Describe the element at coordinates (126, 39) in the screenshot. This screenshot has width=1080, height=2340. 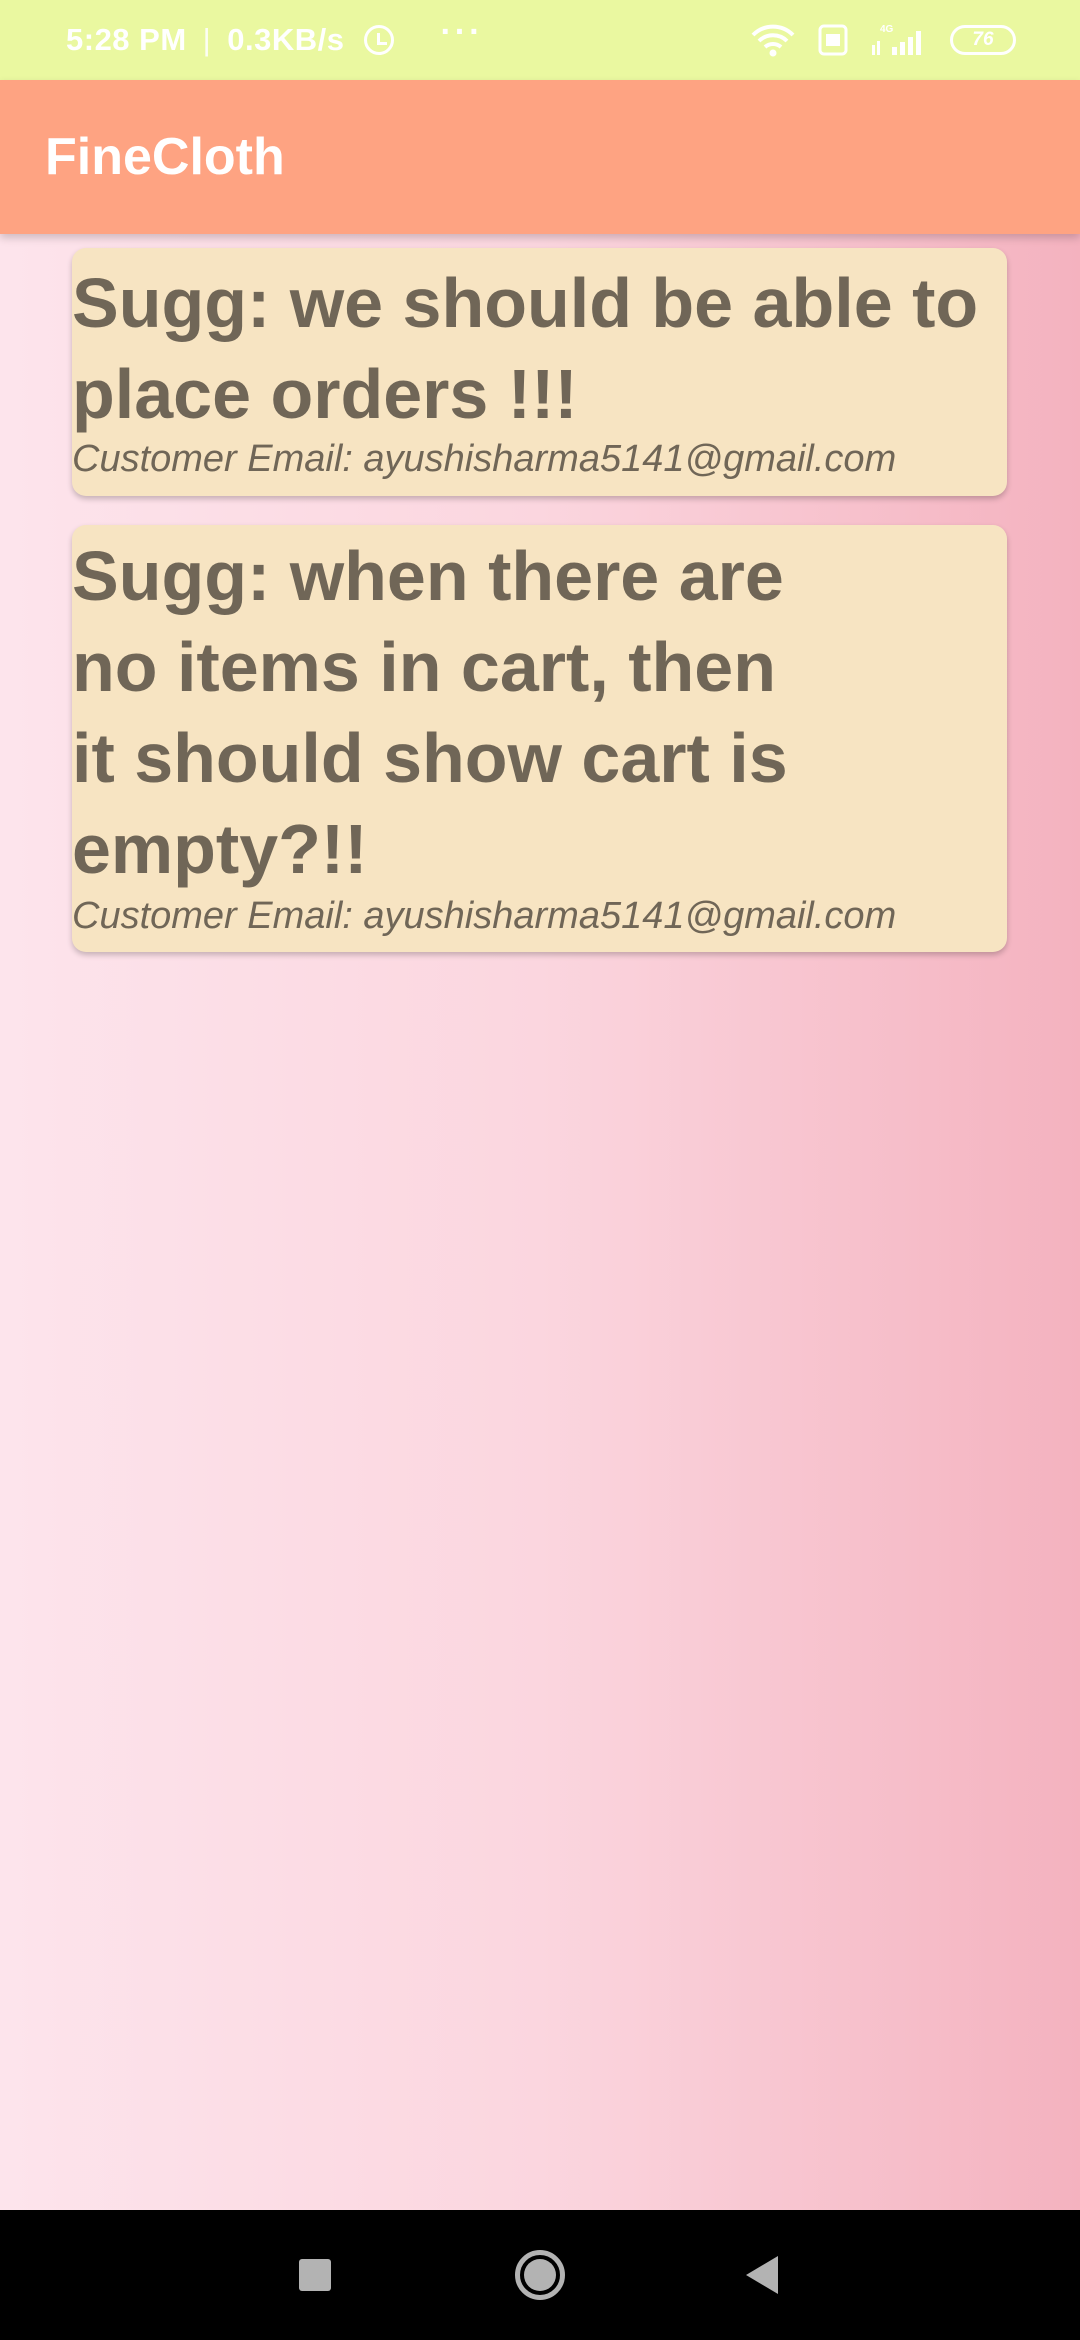
I see `status-time: 5:28 PM` at that location.